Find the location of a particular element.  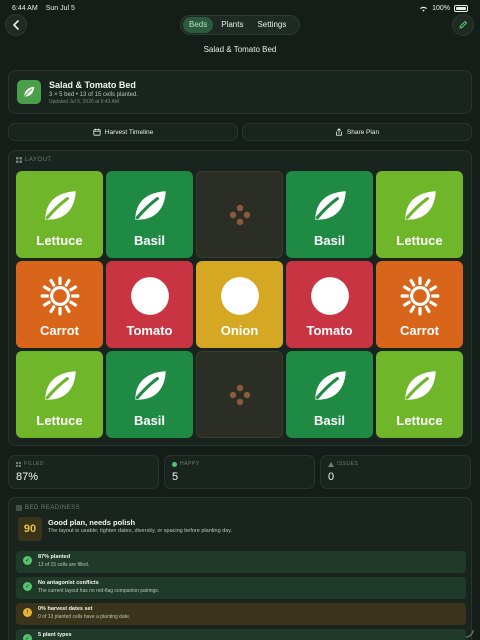

status-time: 6:44 AM is located at coordinates (25, 8).